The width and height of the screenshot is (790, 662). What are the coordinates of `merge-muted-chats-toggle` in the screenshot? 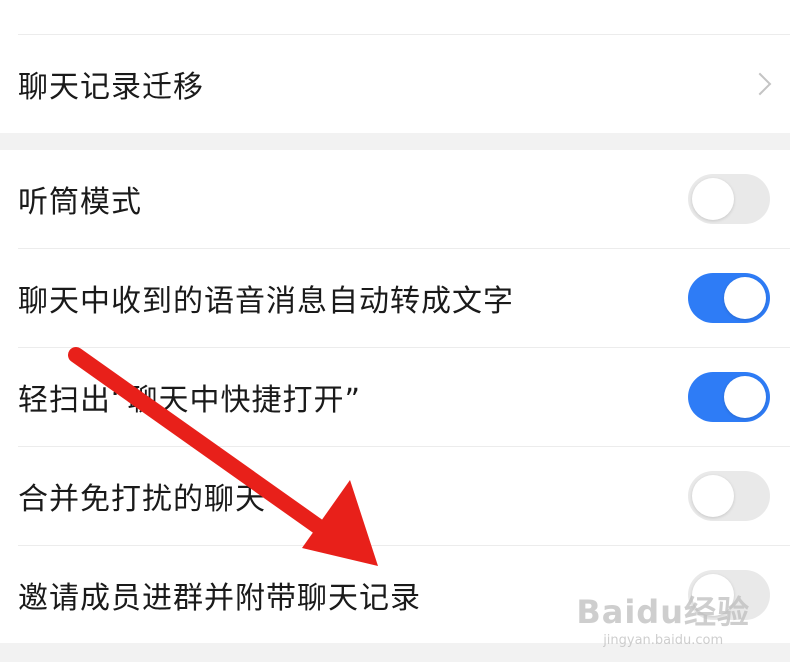 It's located at (729, 496).